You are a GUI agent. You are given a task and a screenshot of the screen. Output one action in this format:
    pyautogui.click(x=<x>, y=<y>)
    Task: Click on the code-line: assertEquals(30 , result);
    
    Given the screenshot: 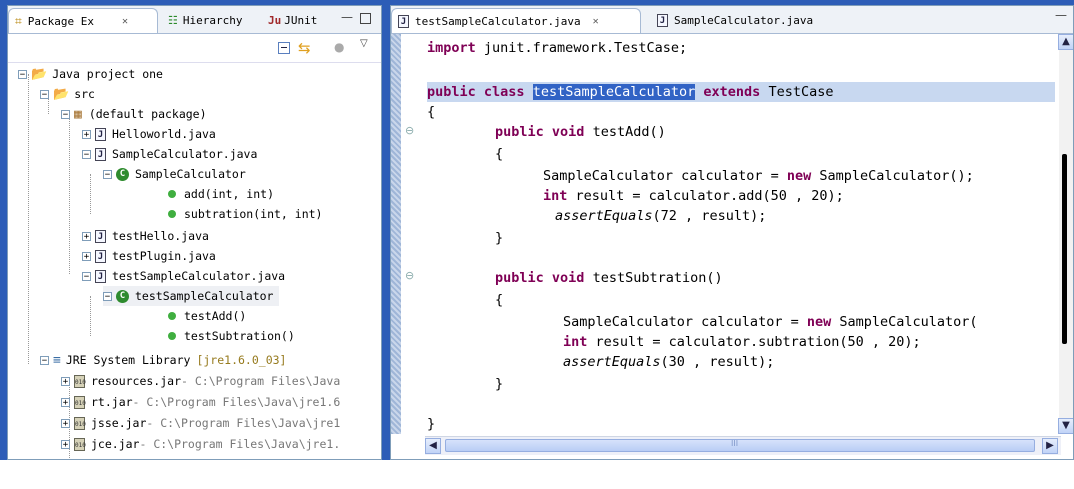 What is the action you would take?
    pyautogui.click(x=669, y=362)
    